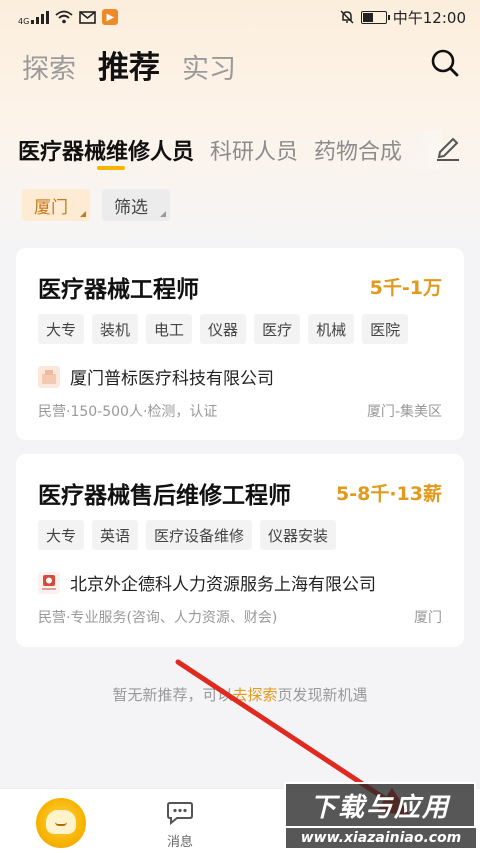 The height and width of the screenshot is (853, 480). What do you see at coordinates (358, 150) in the screenshot?
I see `intent-tab-drug-synthesis: 药物合成` at bounding box center [358, 150].